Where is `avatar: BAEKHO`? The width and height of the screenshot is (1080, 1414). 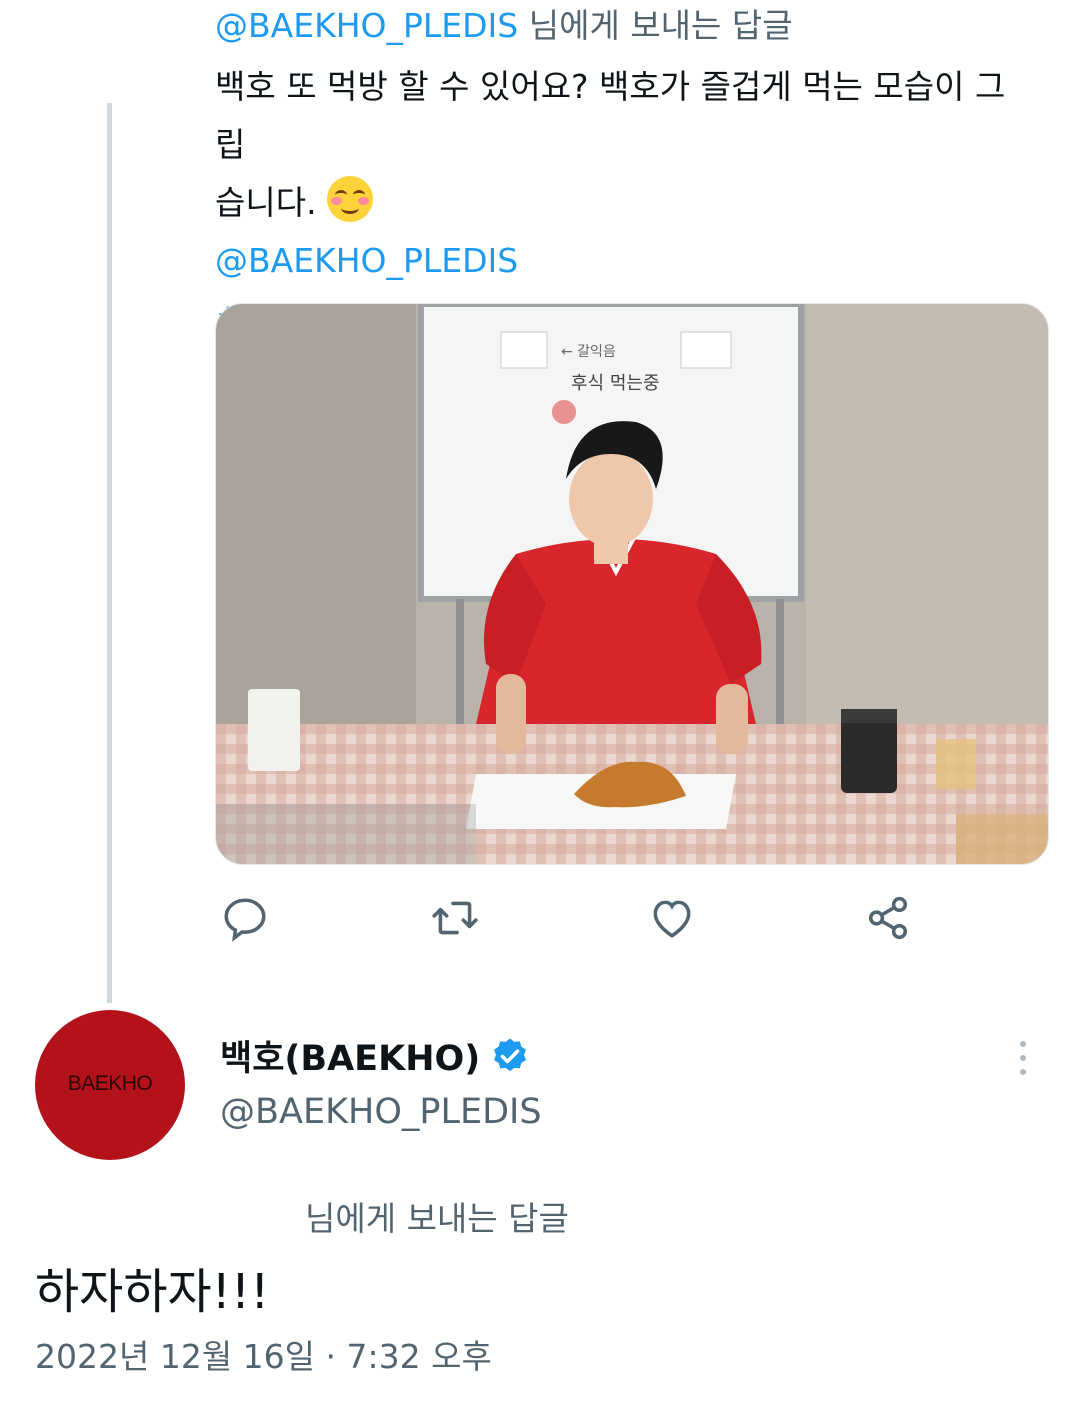
avatar: BAEKHO is located at coordinates (110, 1085).